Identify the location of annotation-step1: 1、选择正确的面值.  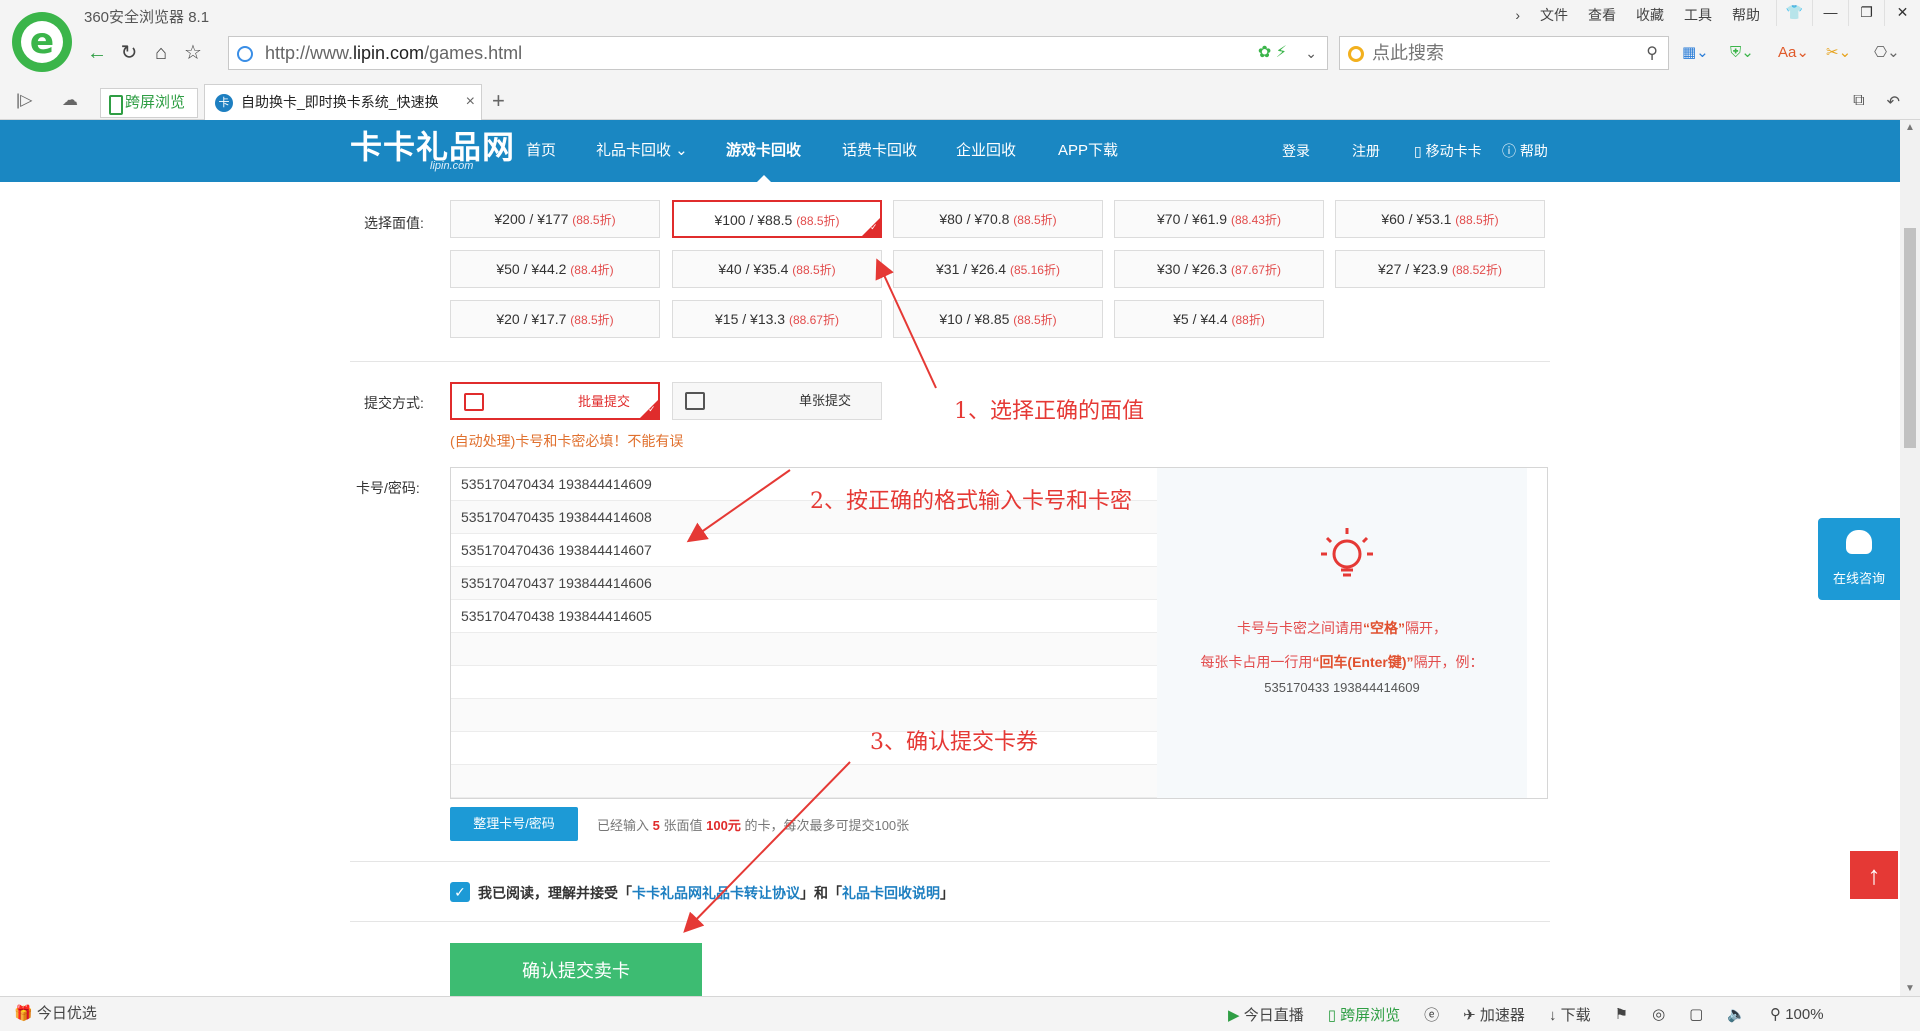
(1049, 411).